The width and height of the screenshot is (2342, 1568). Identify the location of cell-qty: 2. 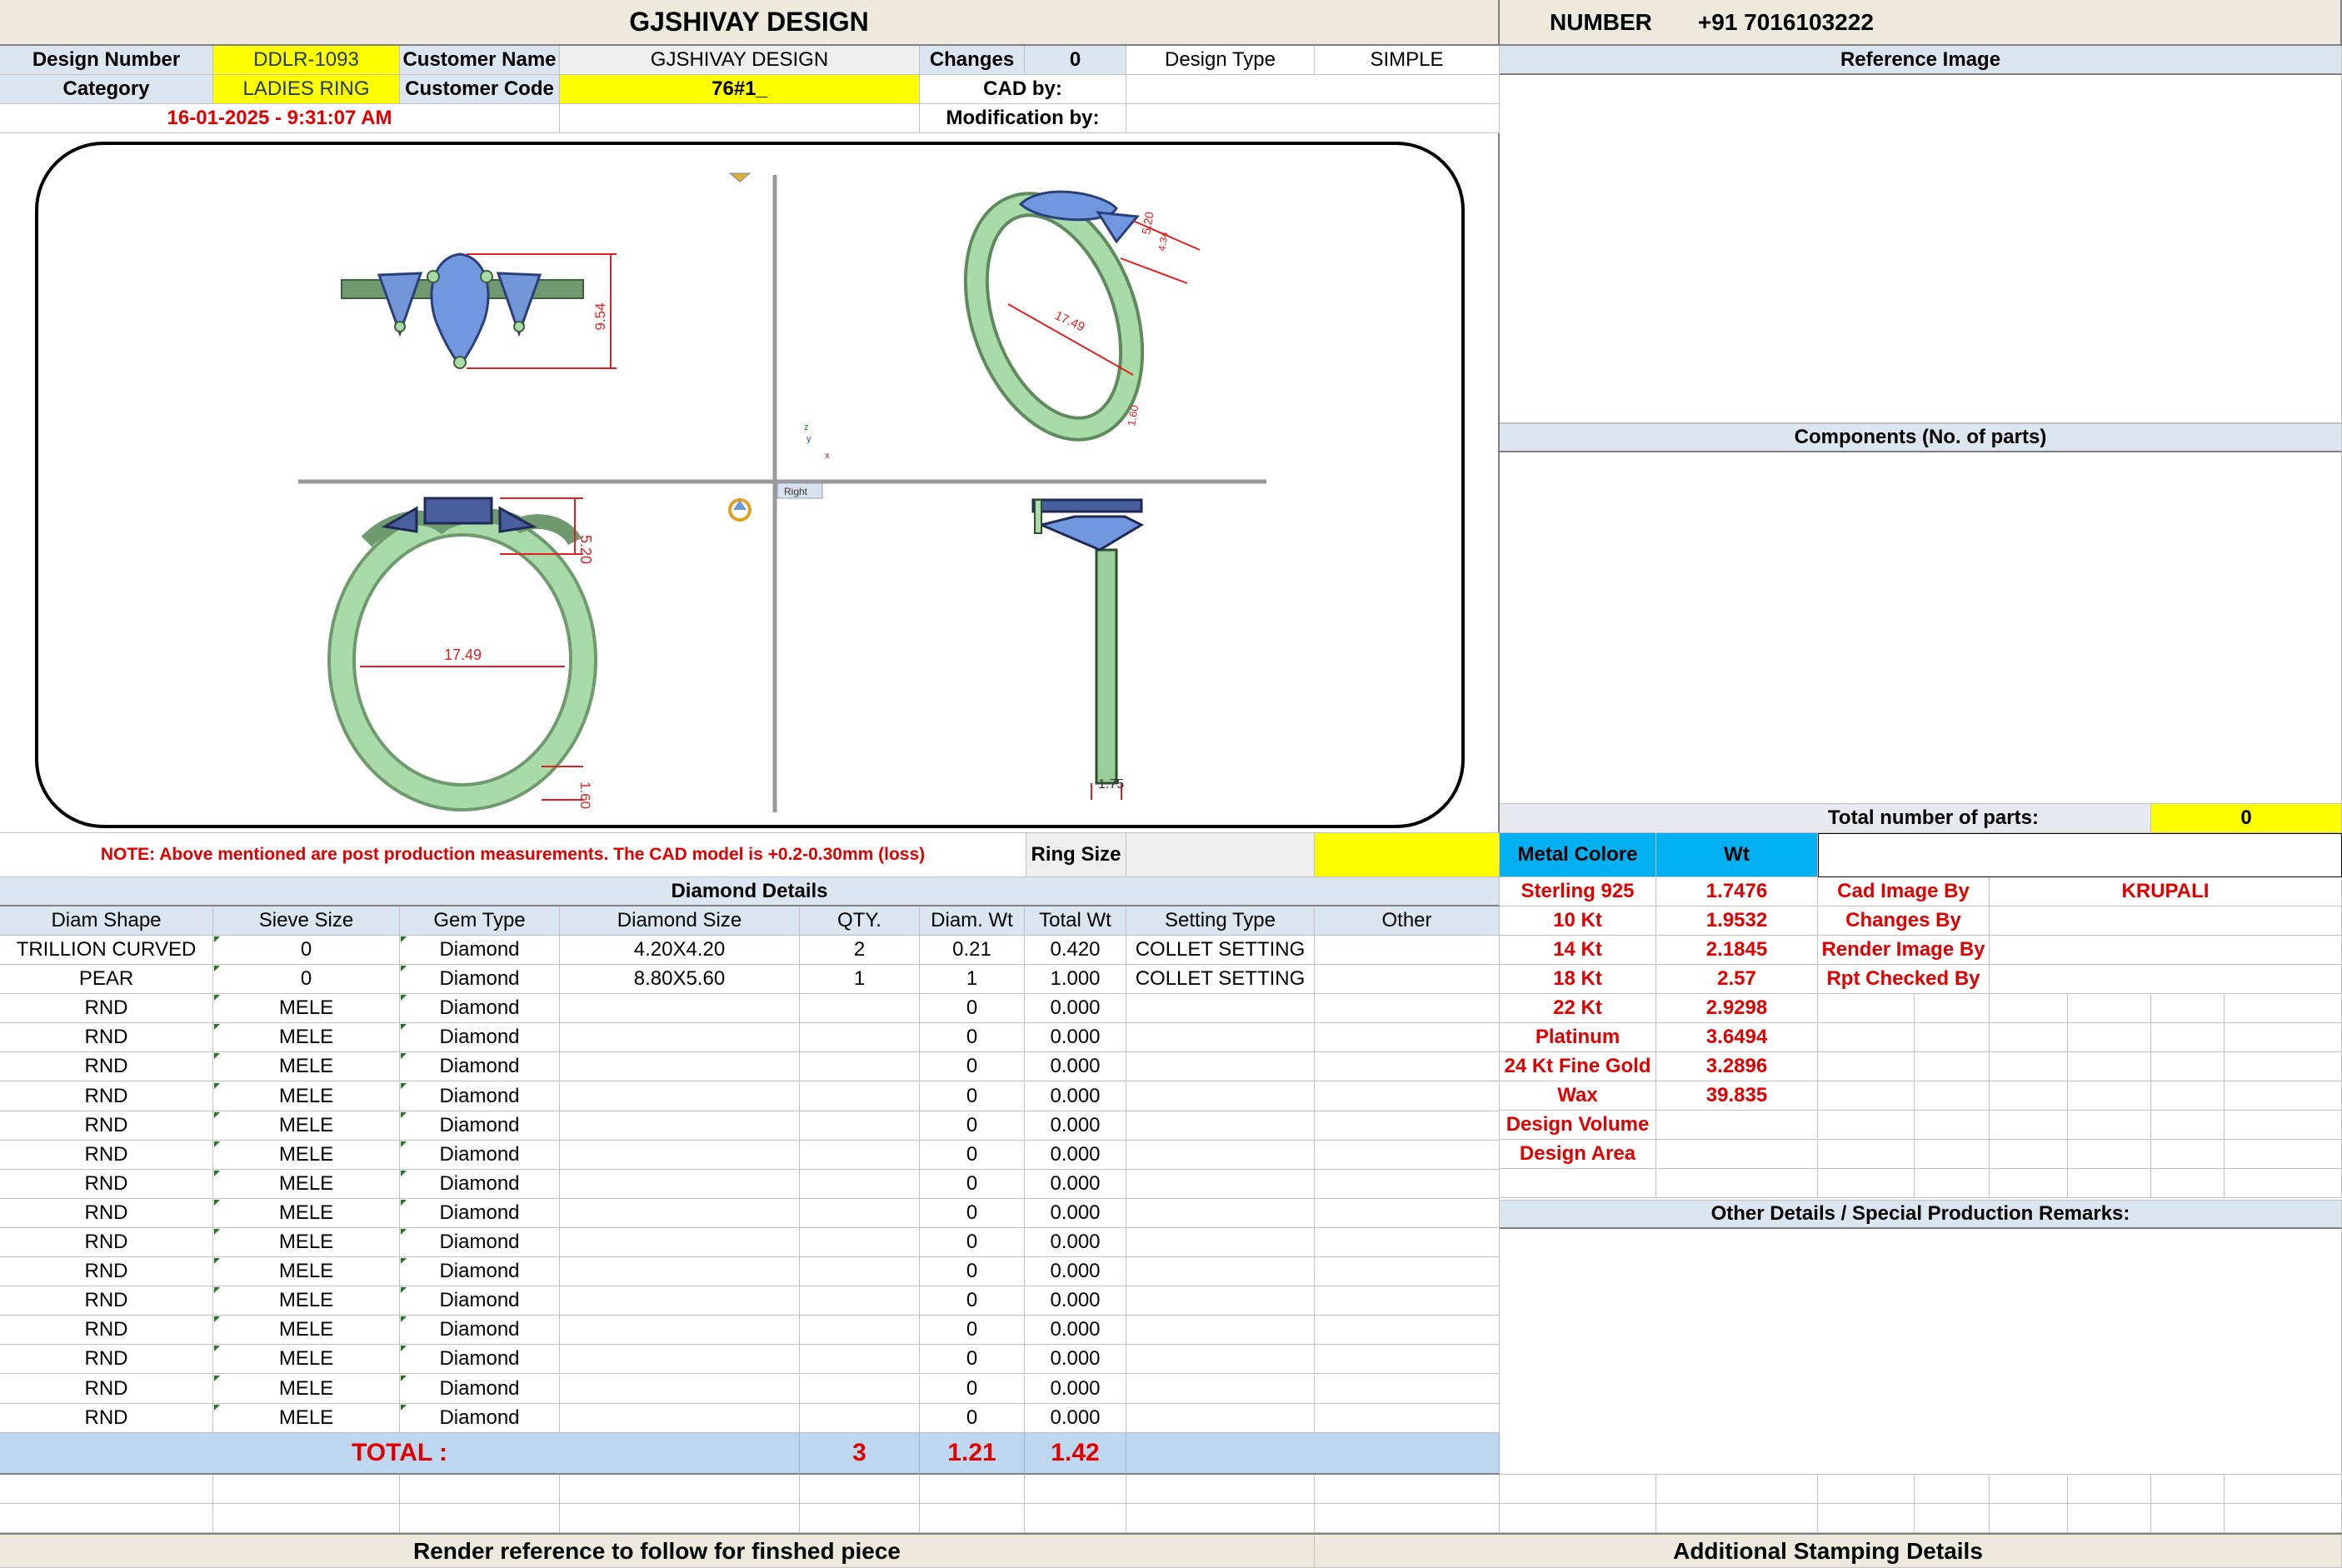
(860, 950).